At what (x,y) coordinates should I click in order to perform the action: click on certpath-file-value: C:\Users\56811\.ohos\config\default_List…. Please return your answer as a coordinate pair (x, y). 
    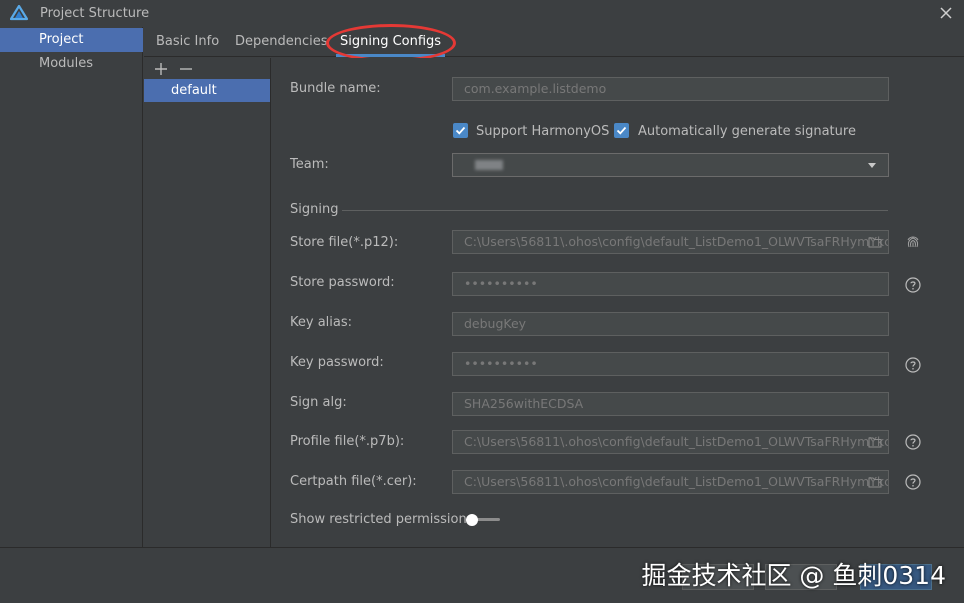
    Looking at the image, I should click on (676, 481).